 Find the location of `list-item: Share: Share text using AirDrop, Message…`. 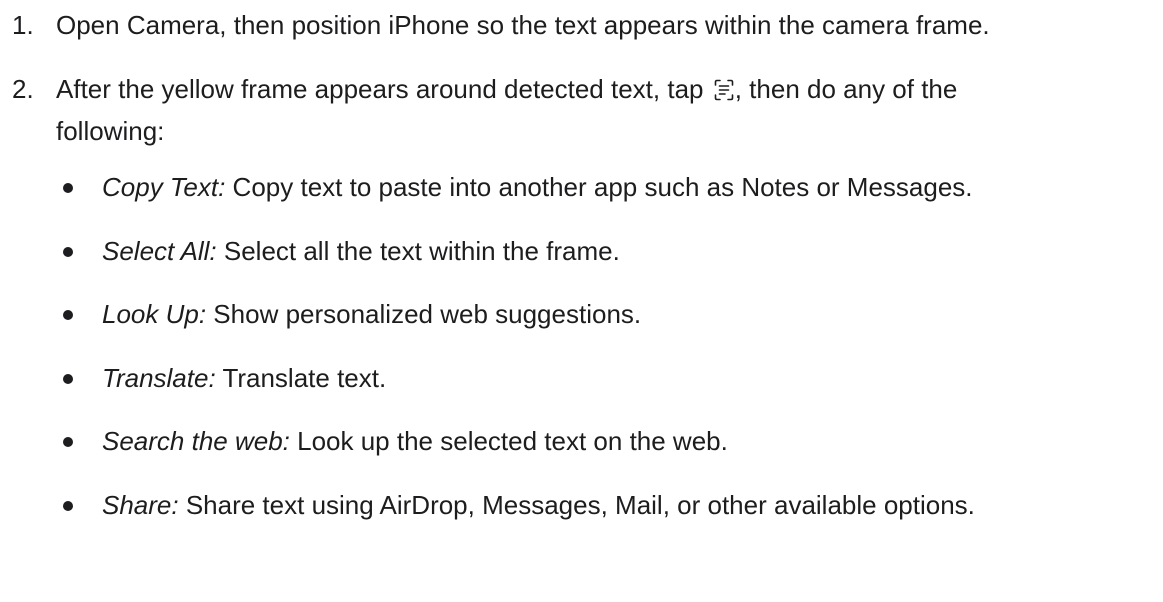

list-item: Share: Share text using AirDrop, Message… is located at coordinates (487, 505).